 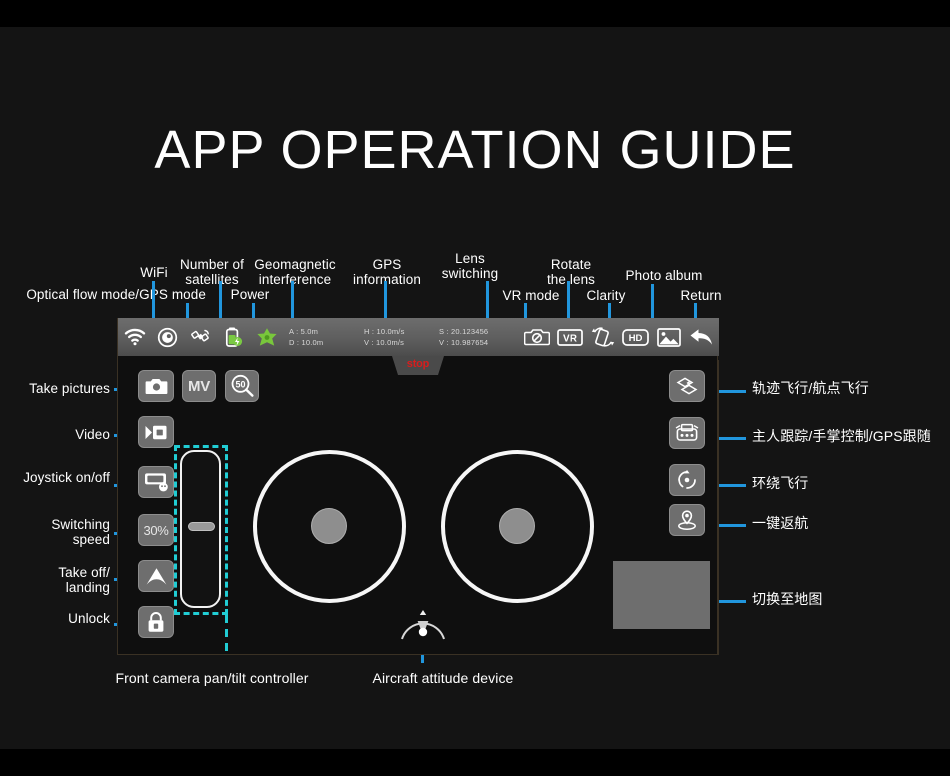 What do you see at coordinates (80, 532) in the screenshot?
I see `annotation-switching-speed: Switching speed` at bounding box center [80, 532].